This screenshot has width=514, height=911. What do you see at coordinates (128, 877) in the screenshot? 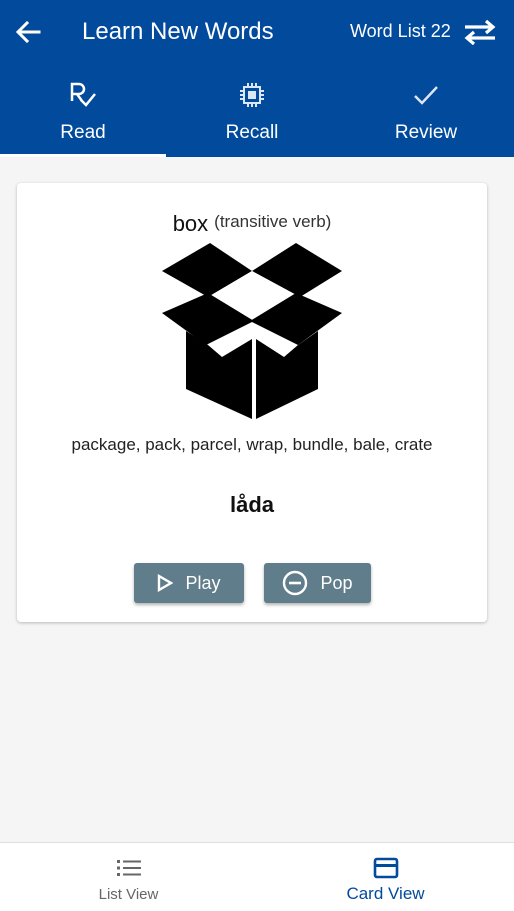
I see `nav-list-view: List View` at bounding box center [128, 877].